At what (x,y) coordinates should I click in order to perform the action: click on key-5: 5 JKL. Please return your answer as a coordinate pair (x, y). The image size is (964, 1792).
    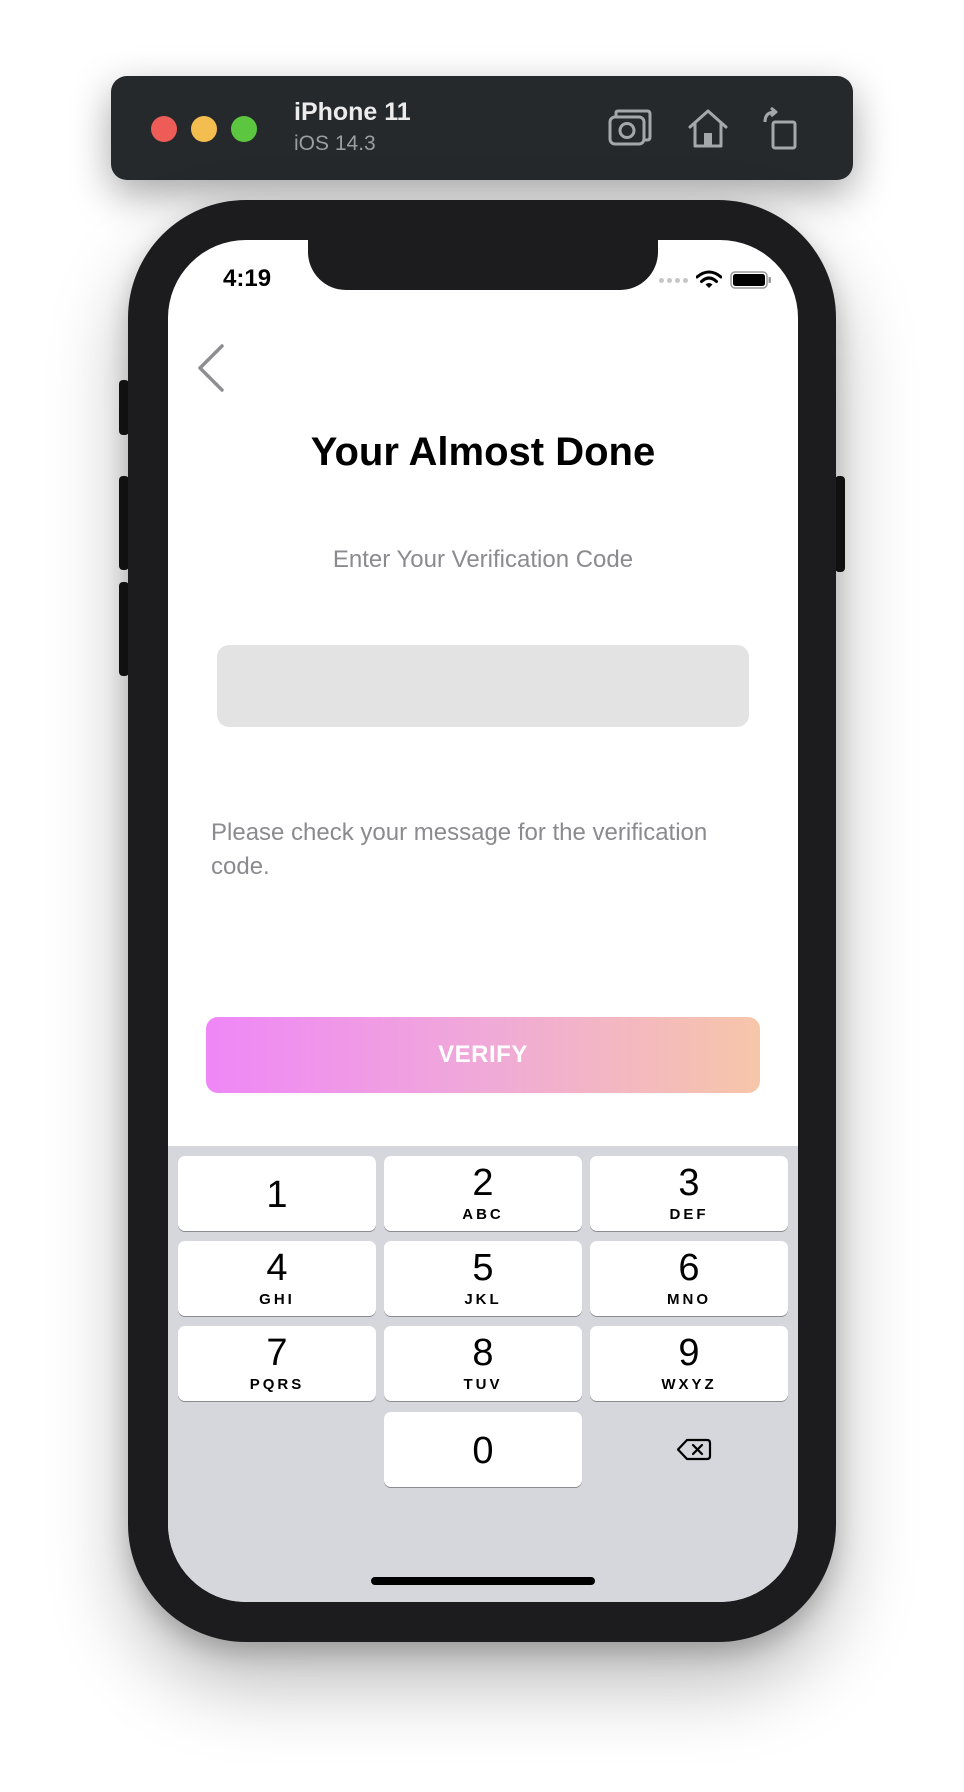
    Looking at the image, I should click on (483, 1278).